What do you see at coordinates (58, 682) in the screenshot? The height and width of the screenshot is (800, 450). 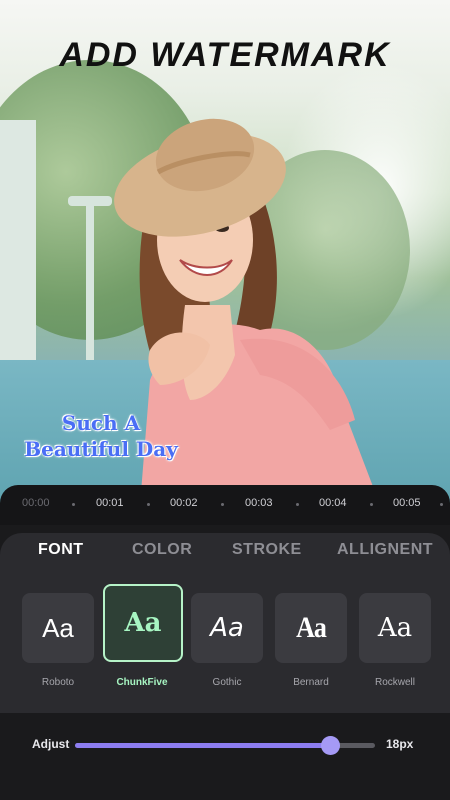 I see `font-name-label: Roboto` at bounding box center [58, 682].